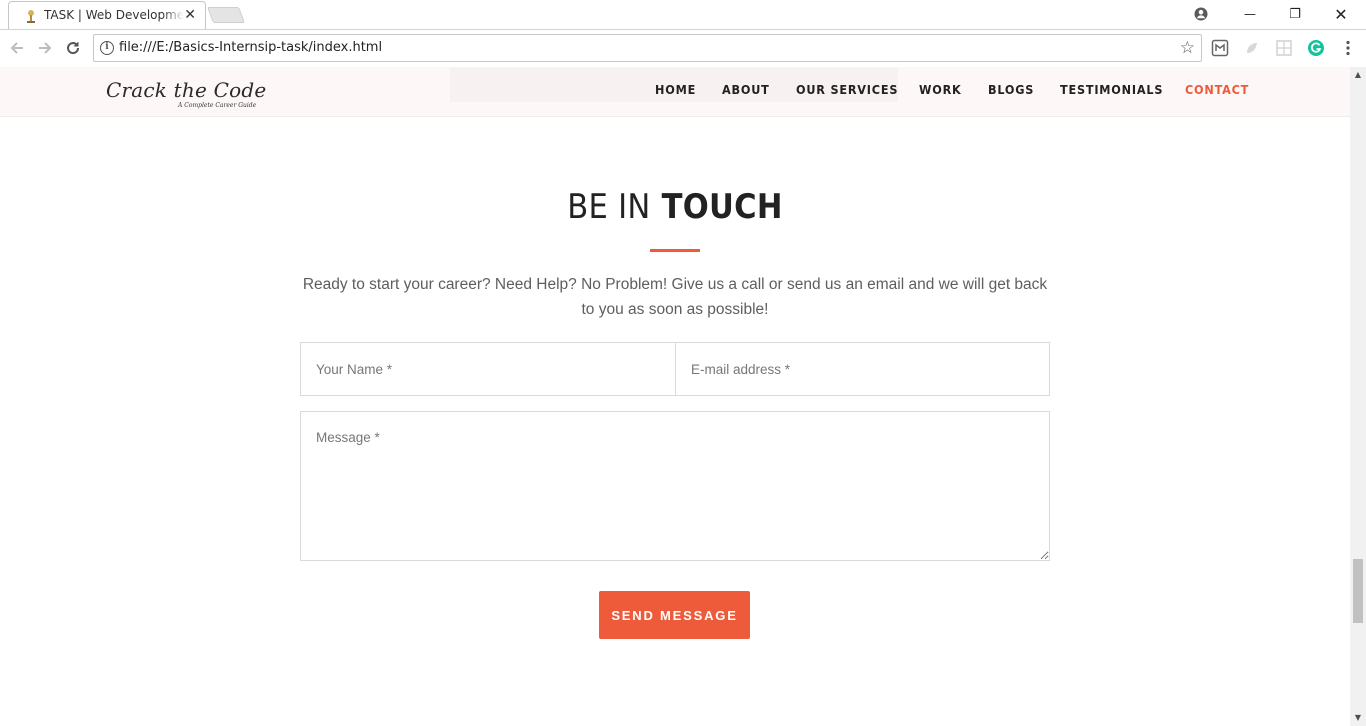 Image resolution: width=1366 pixels, height=726 pixels. What do you see at coordinates (1358, 75) in the screenshot?
I see `scroll-up-arrow-icon: ▲` at bounding box center [1358, 75].